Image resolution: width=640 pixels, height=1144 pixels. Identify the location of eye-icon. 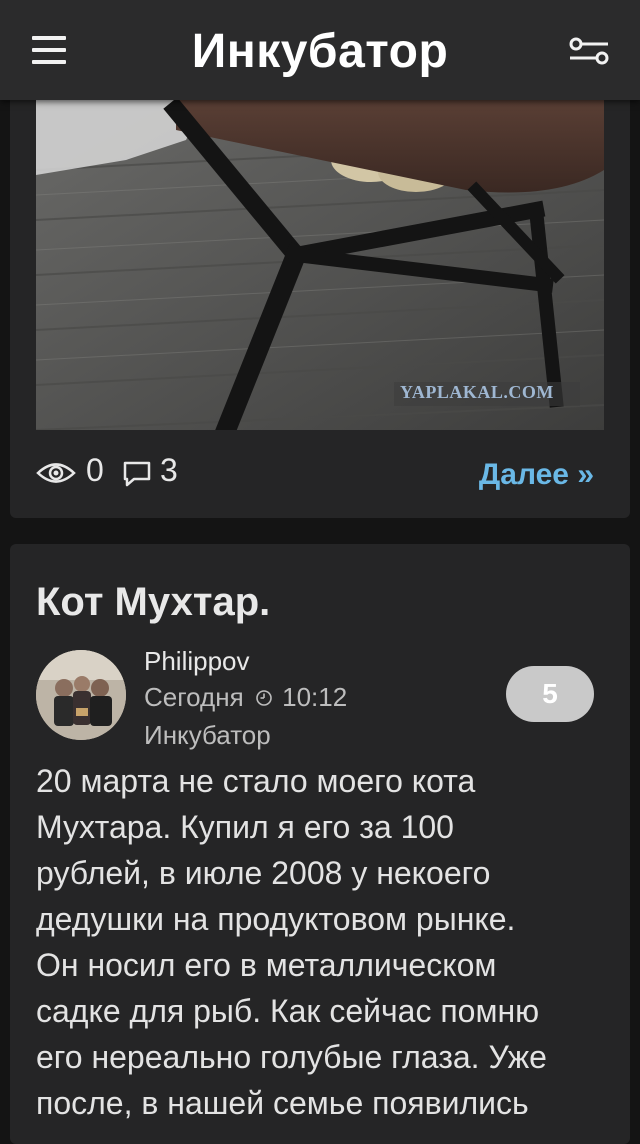
(56, 473).